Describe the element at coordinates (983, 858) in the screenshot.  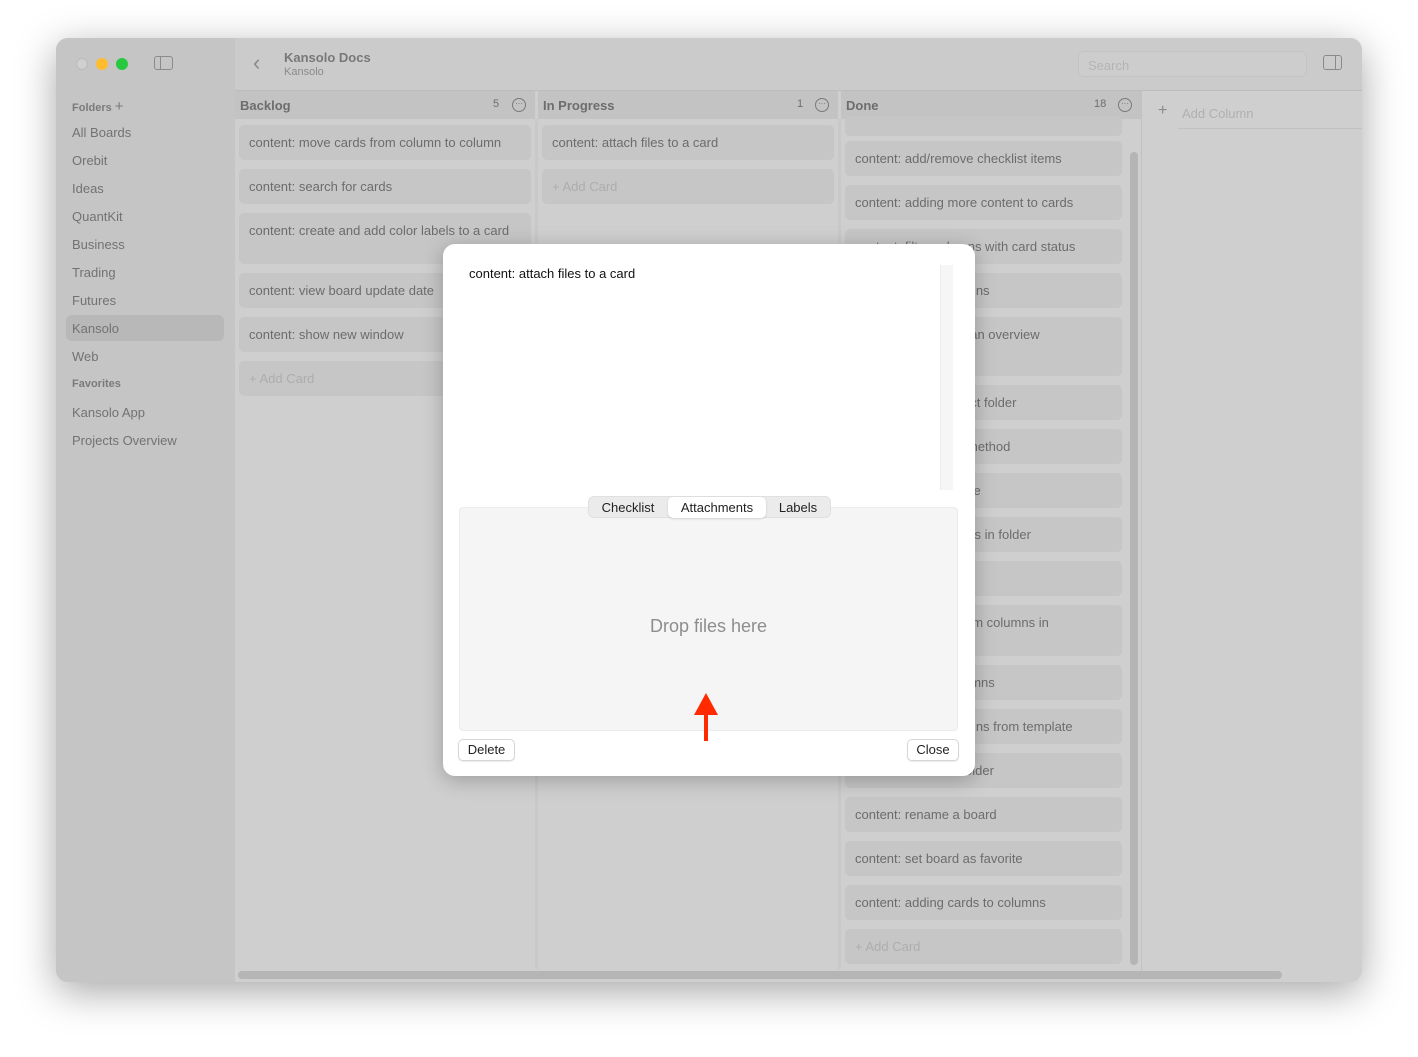
I see `card: content: set board as favorite` at that location.